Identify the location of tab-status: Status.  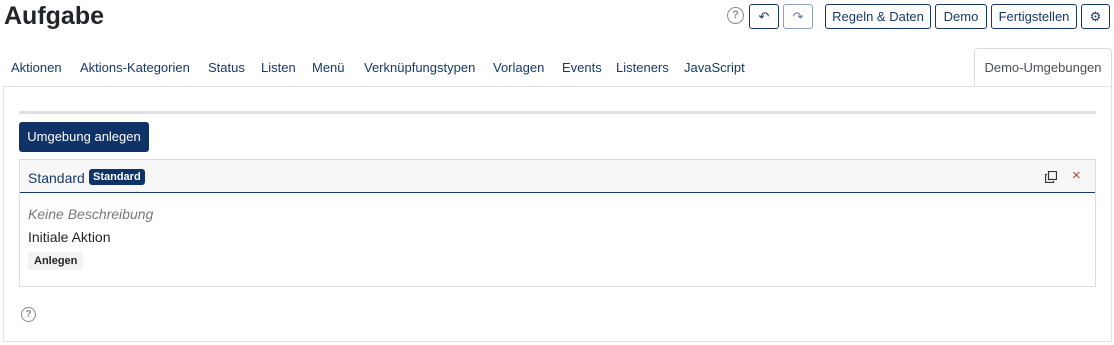
(226, 67).